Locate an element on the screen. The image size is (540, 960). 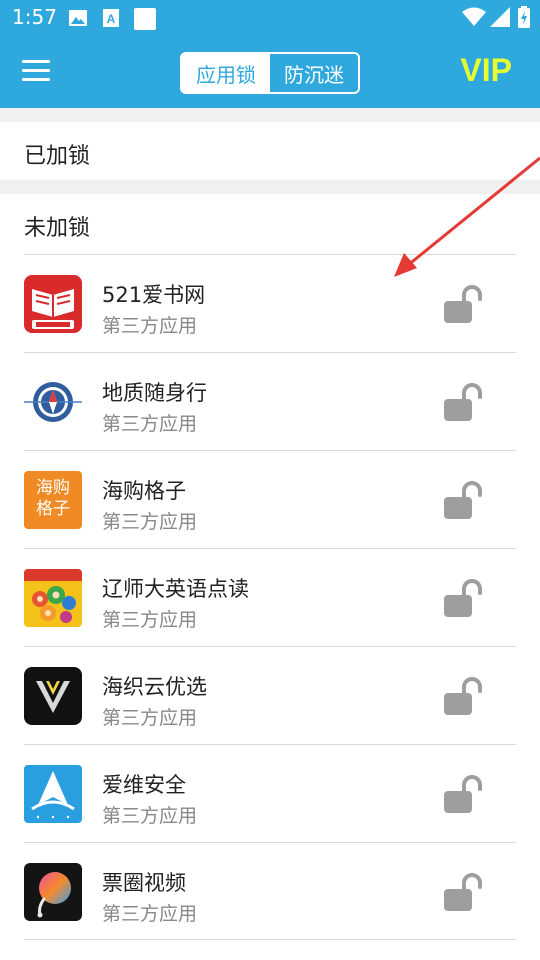
app-bar: 应用锁 防沉迷 VIP is located at coordinates (270, 72).